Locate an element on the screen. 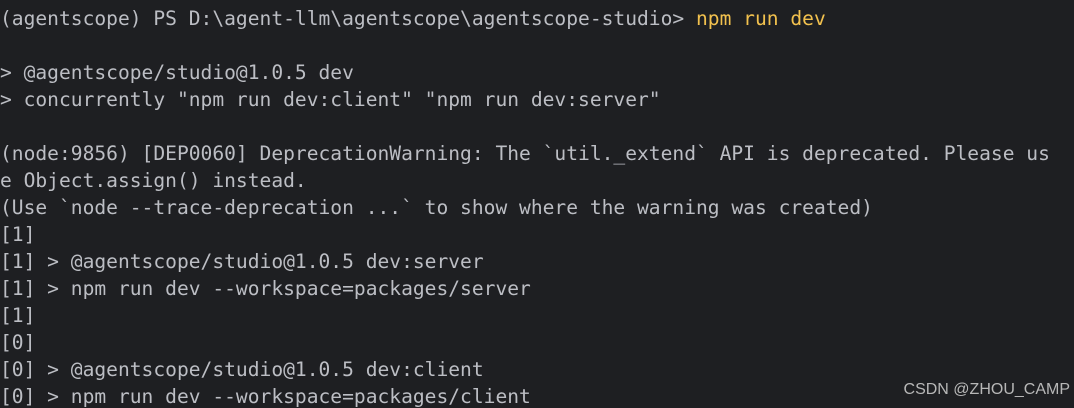 This screenshot has width=1074, height=408. watermark: CSDN @ZHOU_CAMP is located at coordinates (986, 389).